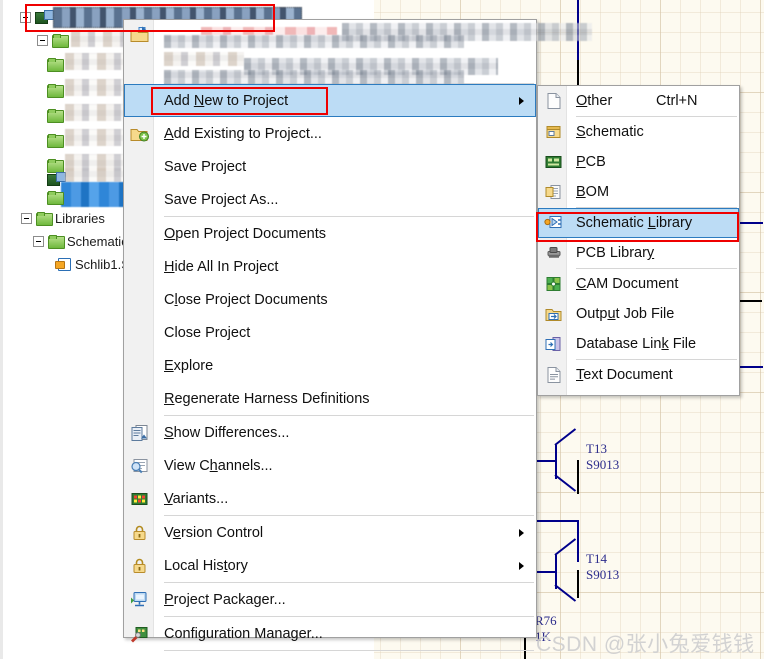  I want to click on submenu-item-database-link-file: Database Link File, so click(638, 344).